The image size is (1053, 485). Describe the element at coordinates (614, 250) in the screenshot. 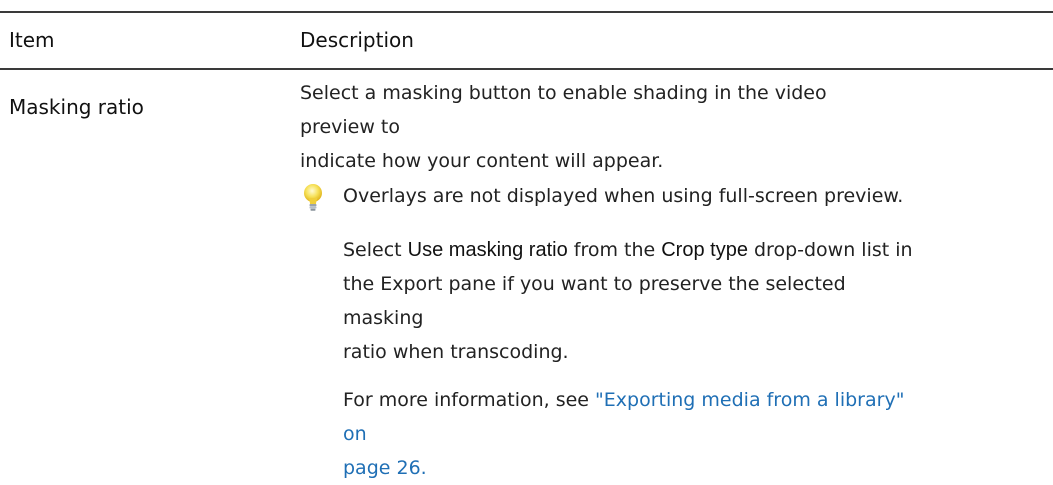

I see `crop-text: from the` at that location.